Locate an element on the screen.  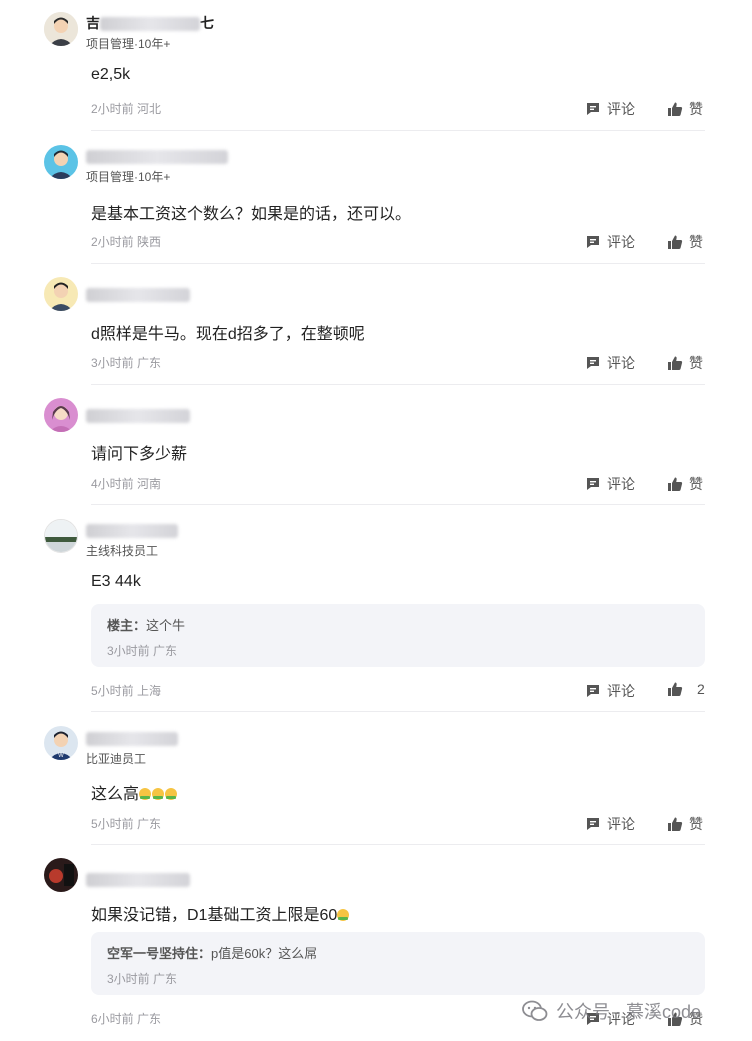
comment-text: 是基本工资这个数么？如果是的话，还可以。 is located at coordinates (251, 214).